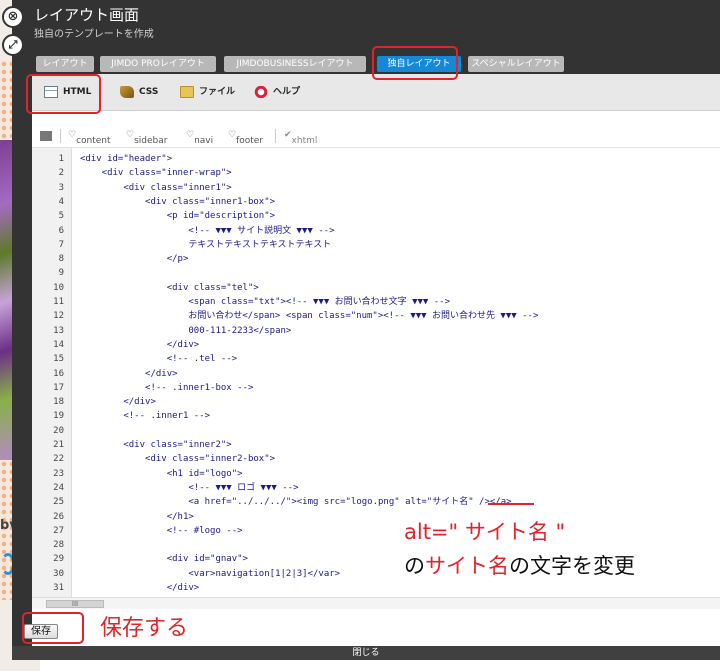  Describe the element at coordinates (261, 91) in the screenshot. I see `lifebuoy-icon` at that location.